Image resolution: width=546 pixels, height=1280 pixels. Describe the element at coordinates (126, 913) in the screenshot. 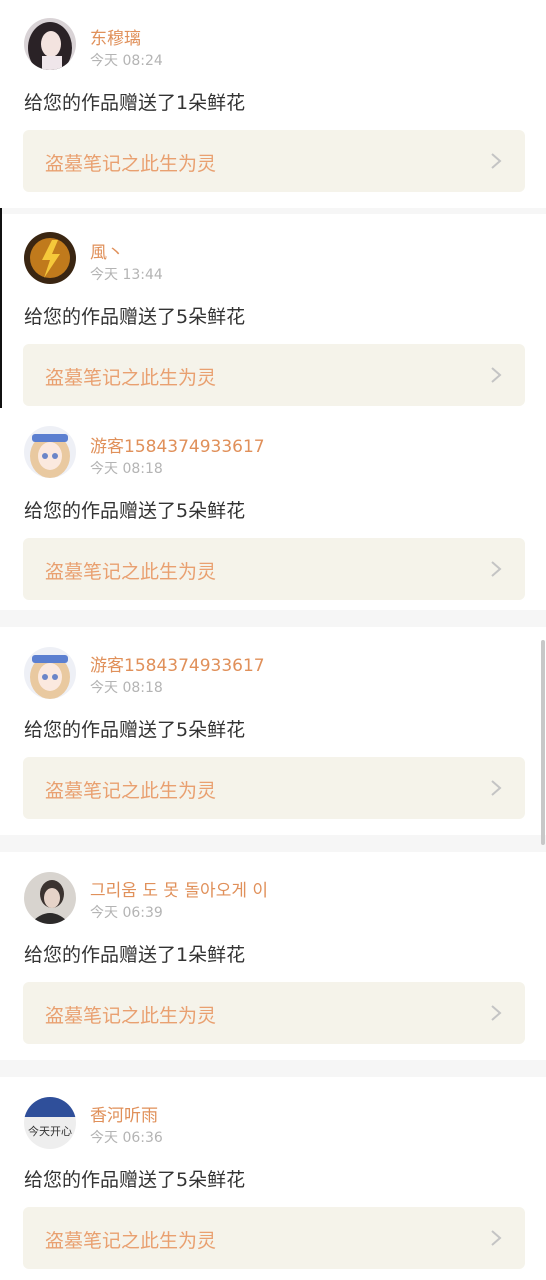

I see `timestamp: 今天 06:39` at that location.